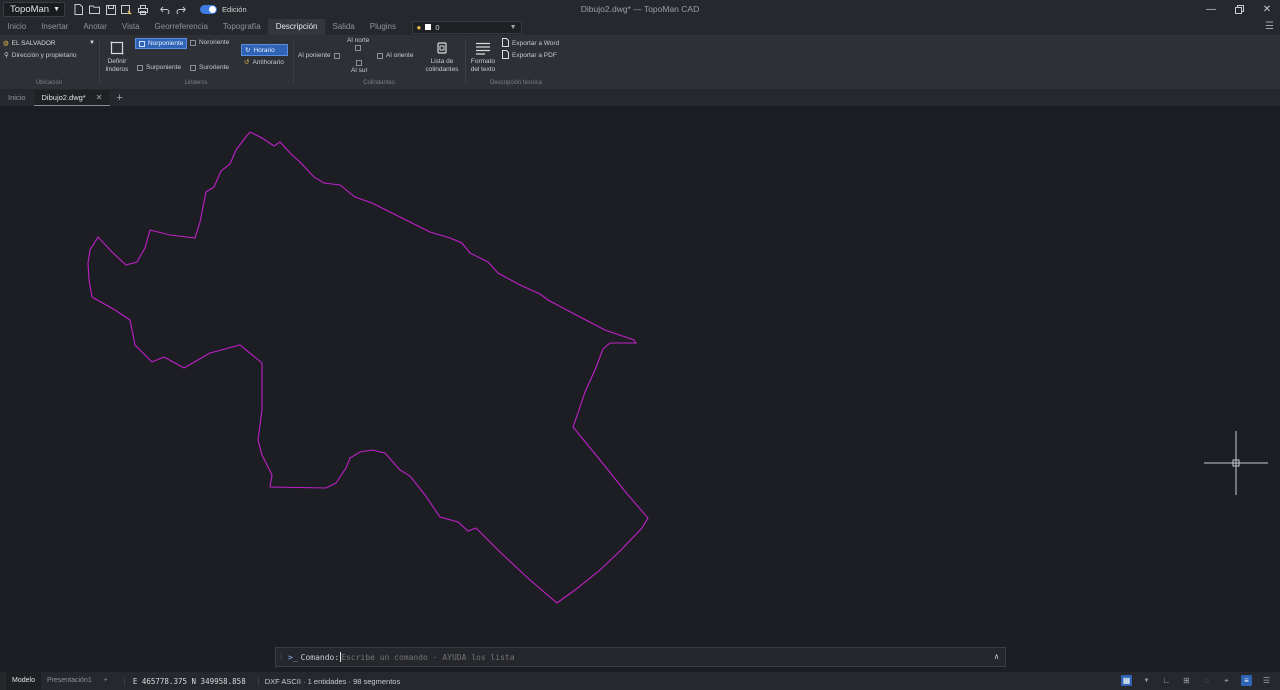  I want to click on define-label-1: Definir, so click(117, 61).